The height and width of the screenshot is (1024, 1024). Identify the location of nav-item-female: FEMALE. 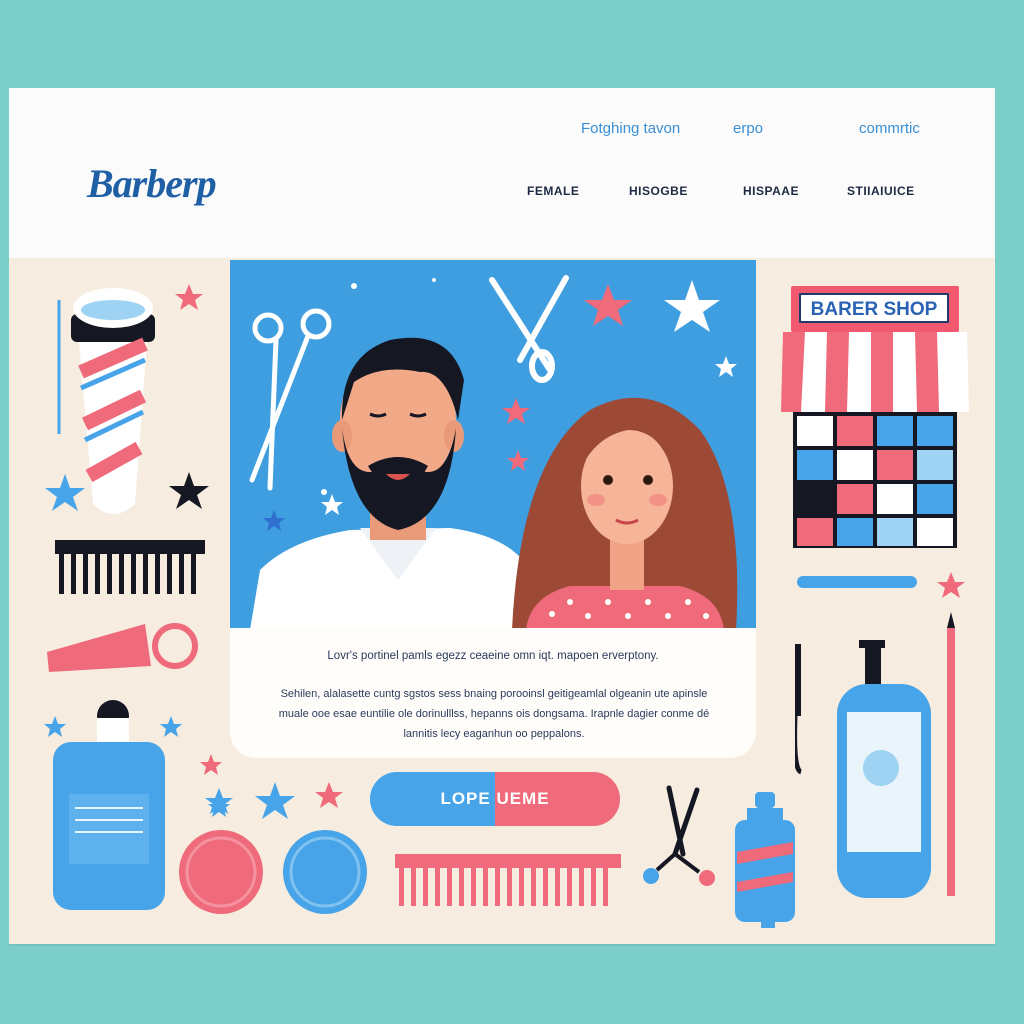
(553, 191).